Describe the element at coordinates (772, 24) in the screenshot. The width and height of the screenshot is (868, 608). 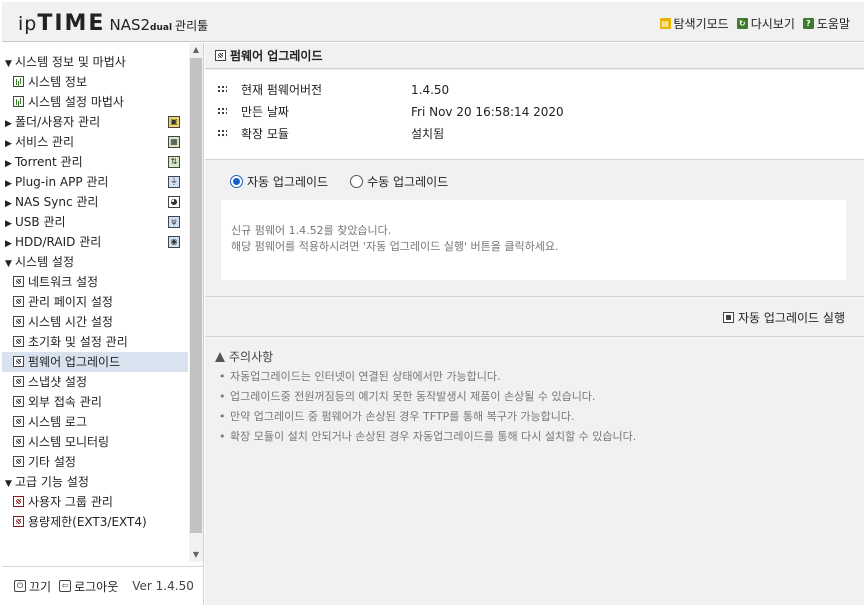
I see `reload-label: 다시보기` at that location.